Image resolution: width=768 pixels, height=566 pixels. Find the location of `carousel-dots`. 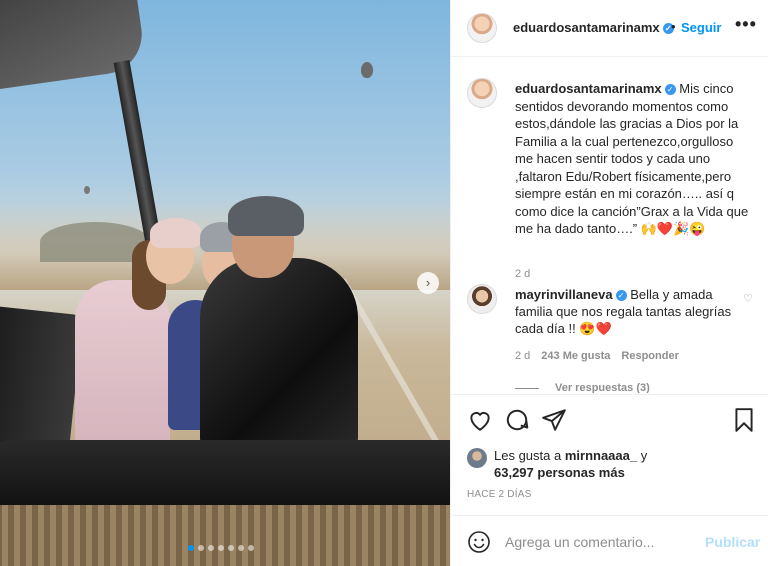

carousel-dots is located at coordinates (221, 548).